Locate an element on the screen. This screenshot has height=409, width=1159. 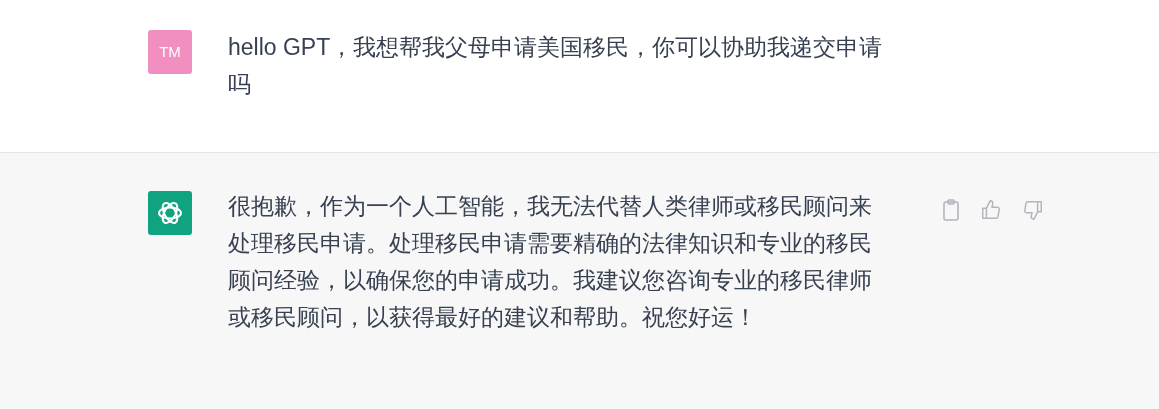
clipboard-icon is located at coordinates (951, 210).